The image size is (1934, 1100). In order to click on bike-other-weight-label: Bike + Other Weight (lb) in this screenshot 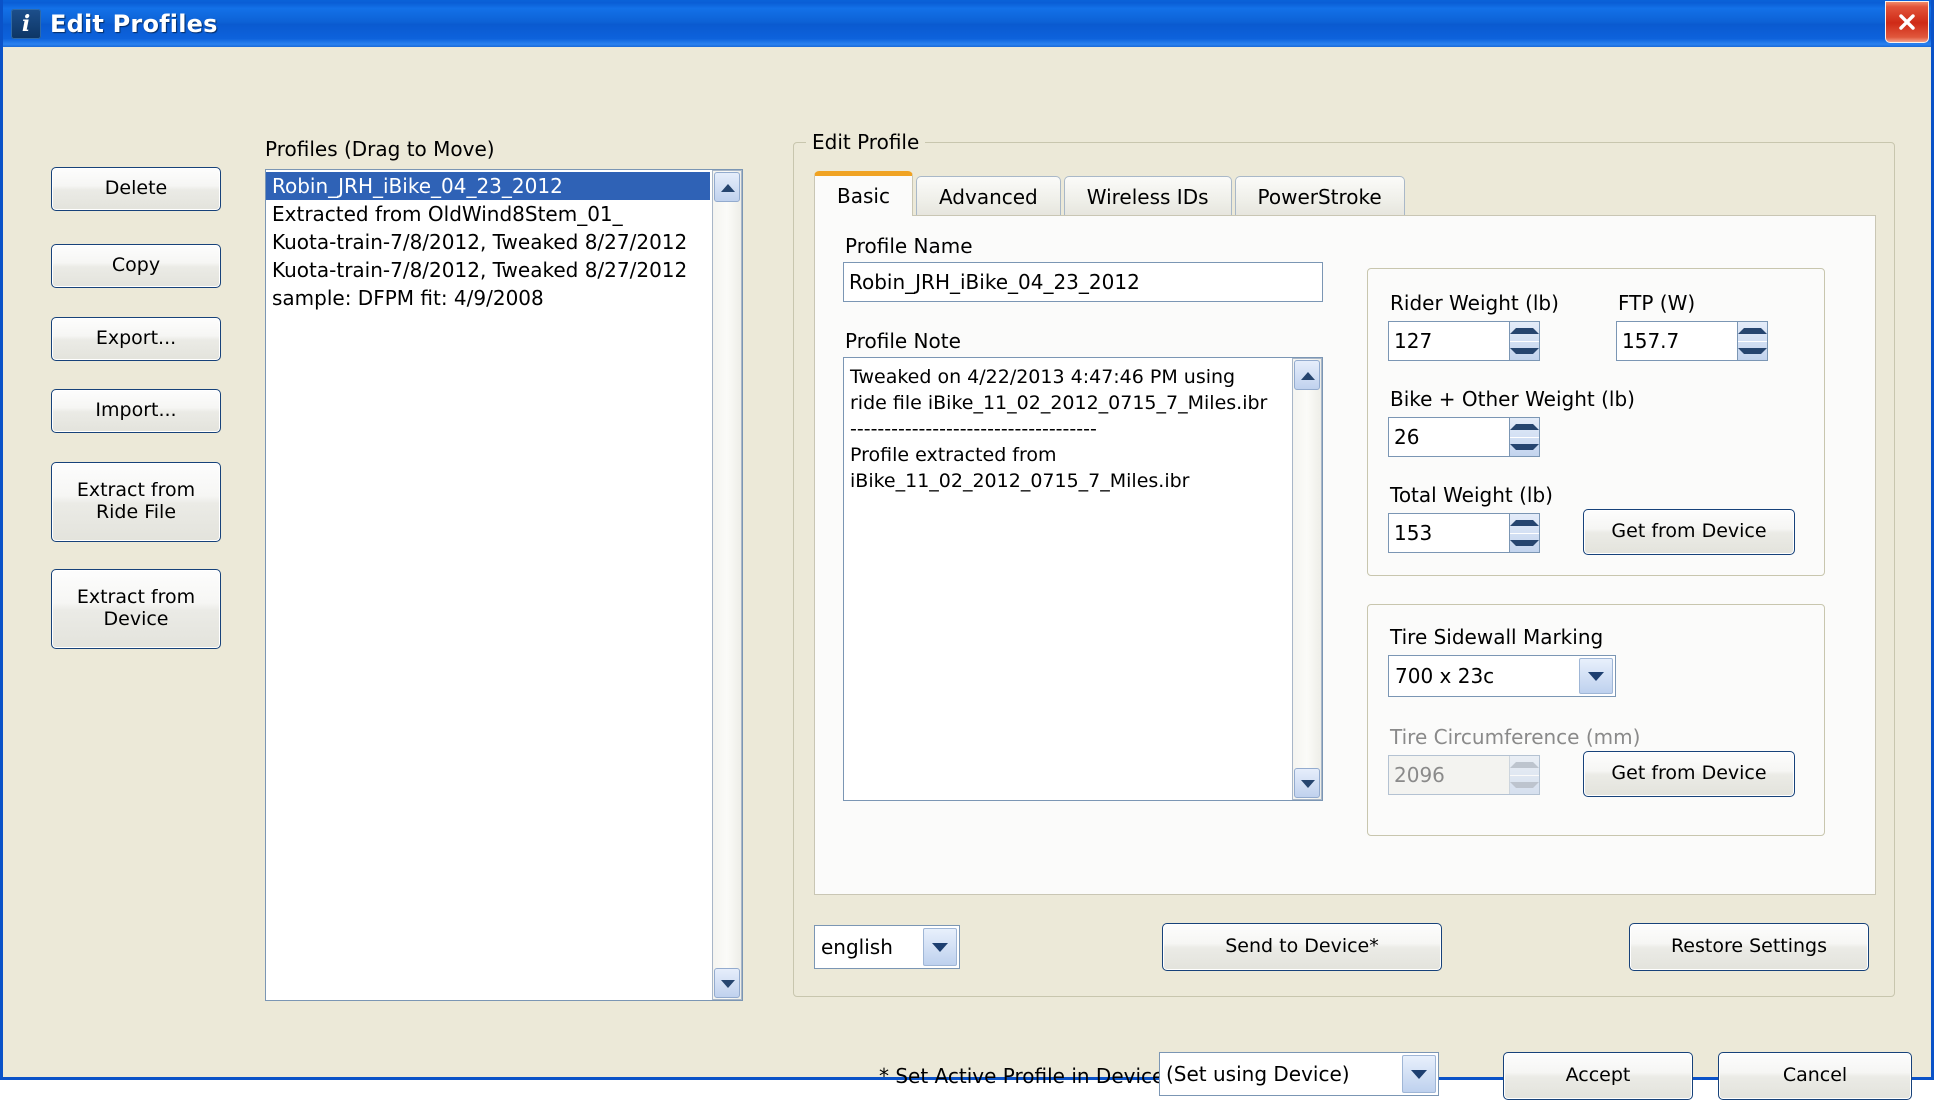, I will do `click(1512, 399)`.